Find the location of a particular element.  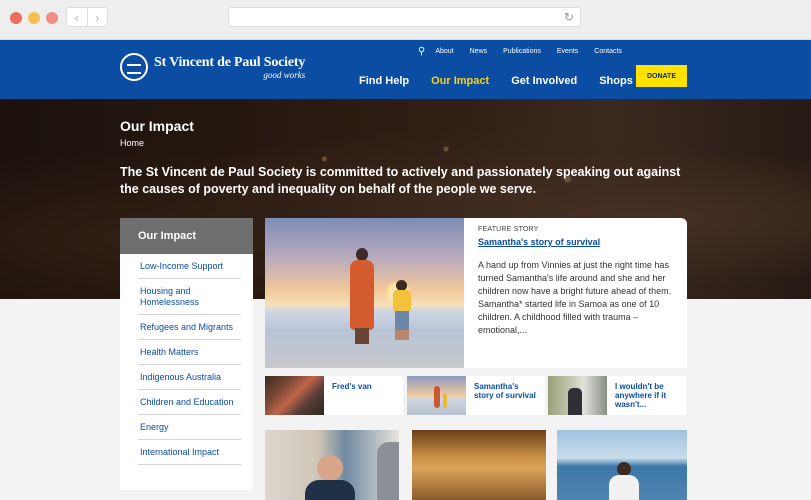

breadcrumb-home: Home is located at coordinates (132, 143).